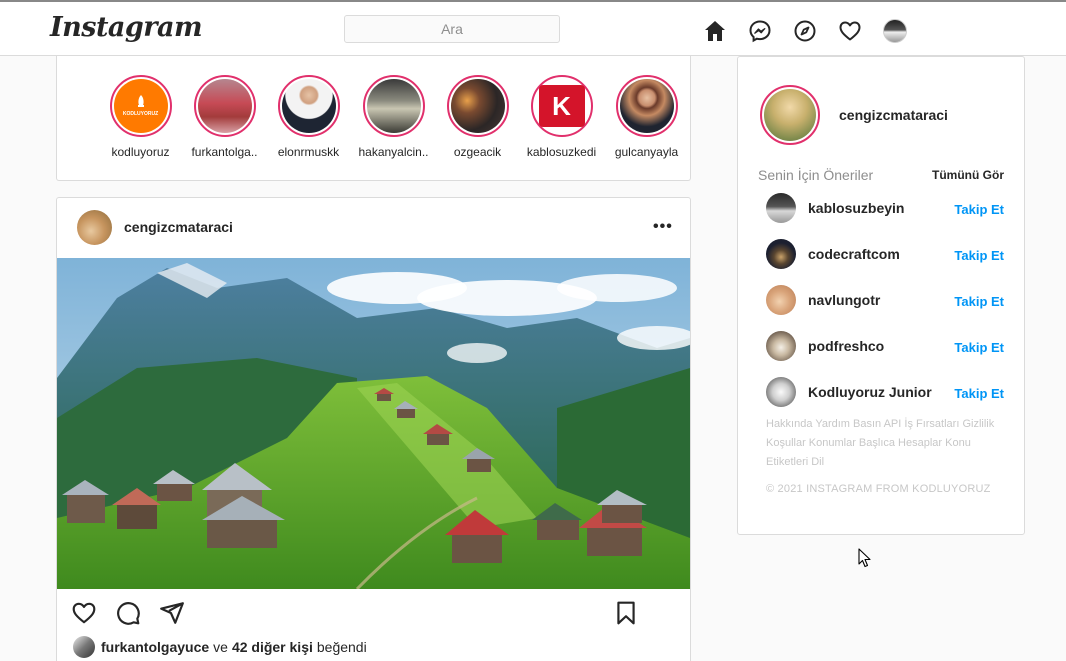 The image size is (1066, 661). What do you see at coordinates (393, 152) in the screenshot?
I see `story-username: hakanyalcin..` at bounding box center [393, 152].